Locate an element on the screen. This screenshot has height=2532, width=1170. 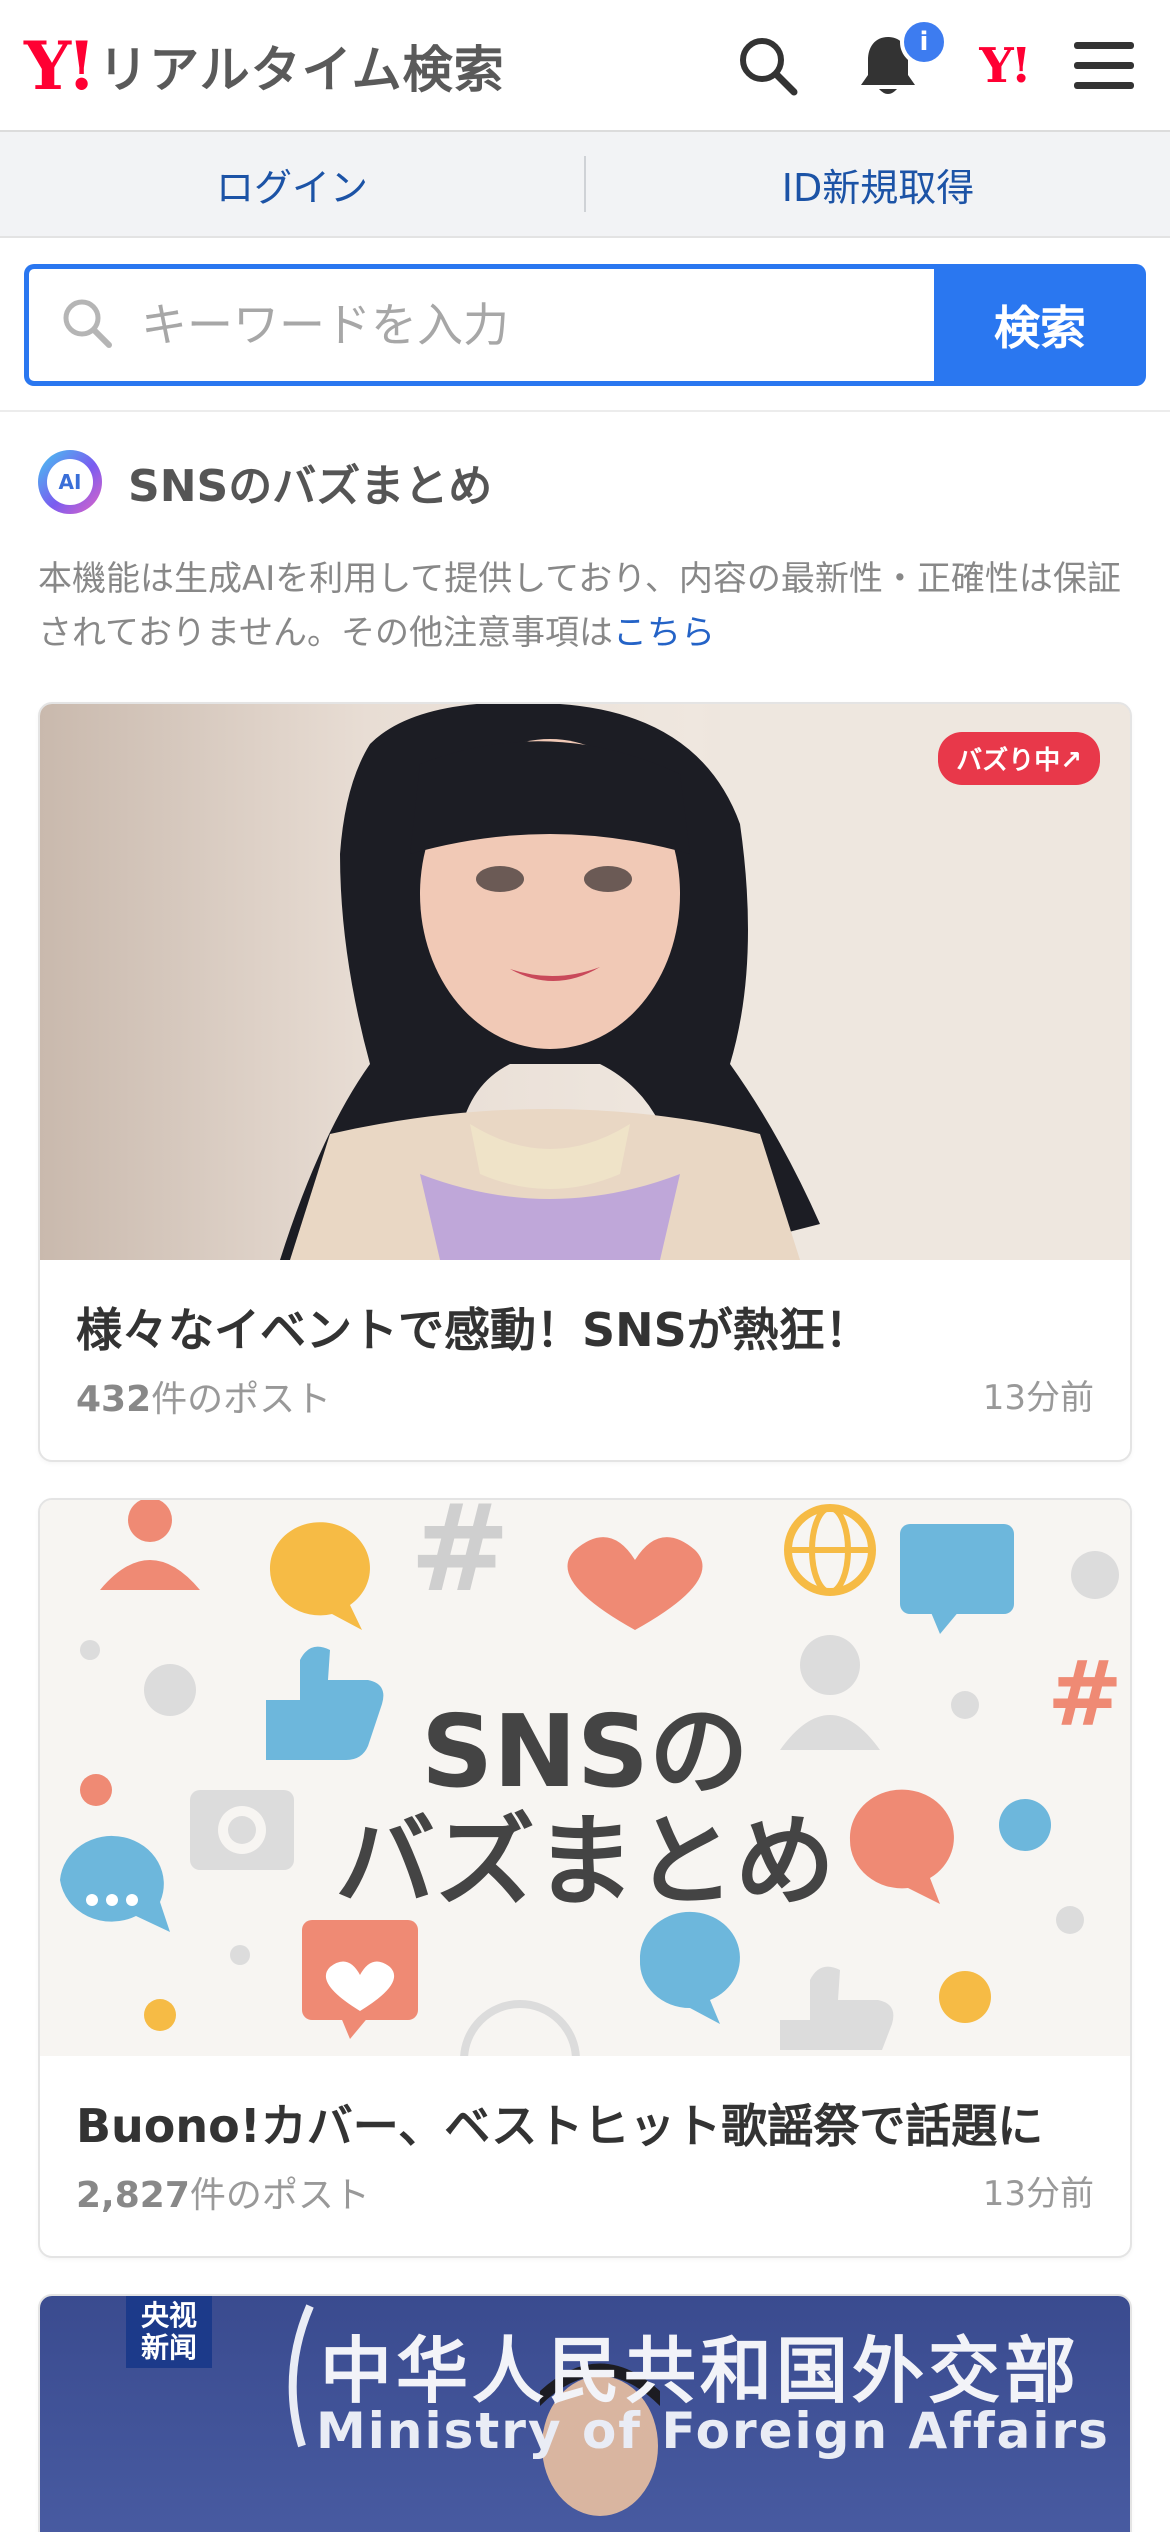
search-field-icon is located at coordinates (87, 325).